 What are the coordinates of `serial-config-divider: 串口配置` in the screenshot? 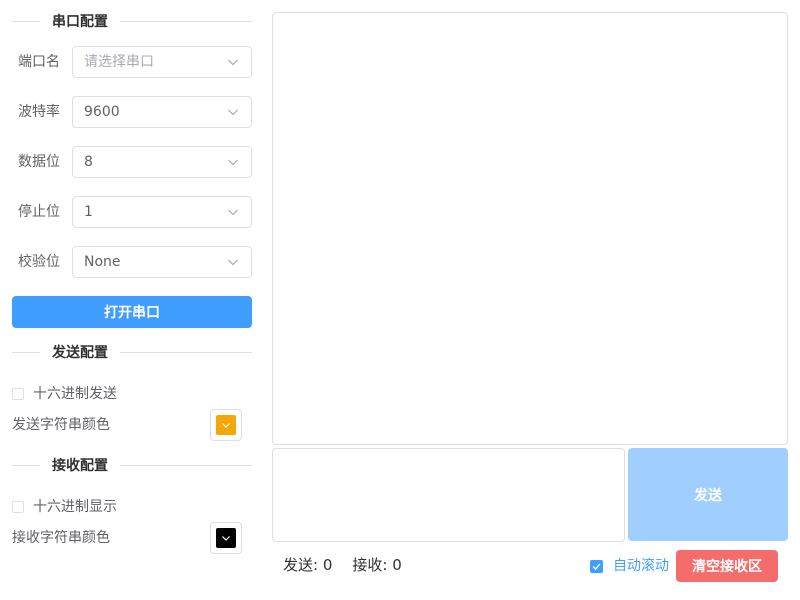 It's located at (132, 22).